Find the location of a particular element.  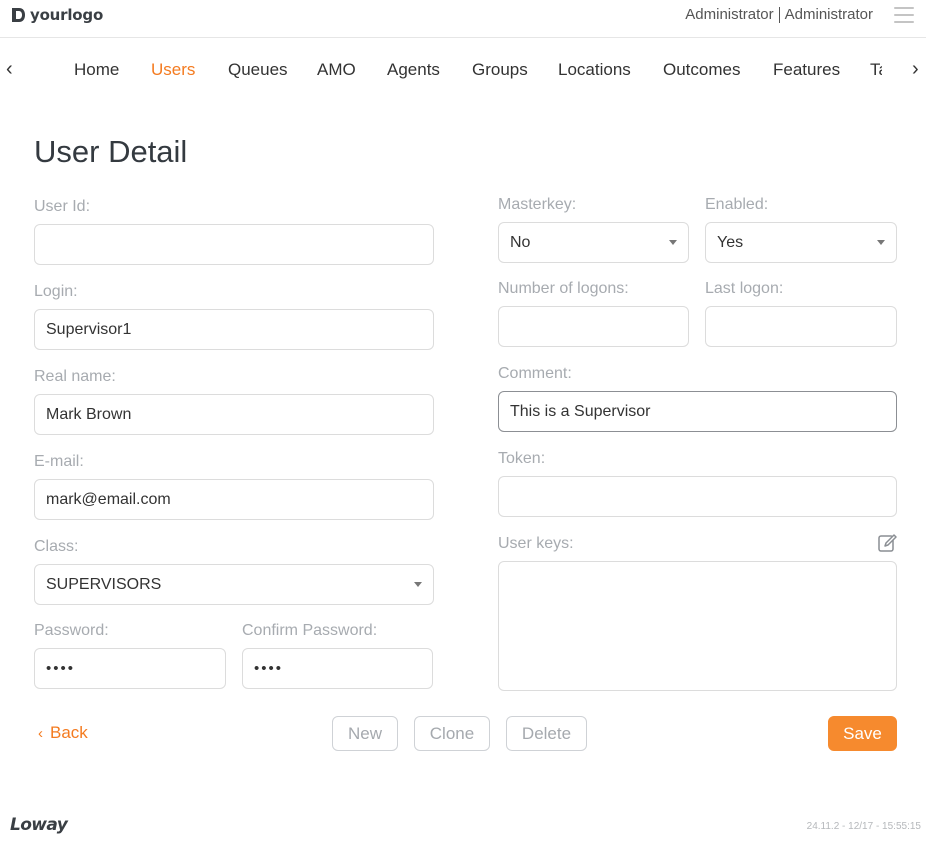

confirm-password-label: Confirm Password: is located at coordinates (310, 630).